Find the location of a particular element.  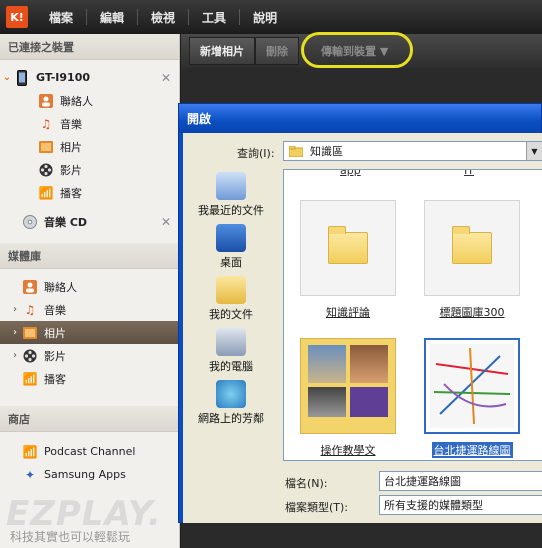

file-item: app is located at coordinates (350, 173).